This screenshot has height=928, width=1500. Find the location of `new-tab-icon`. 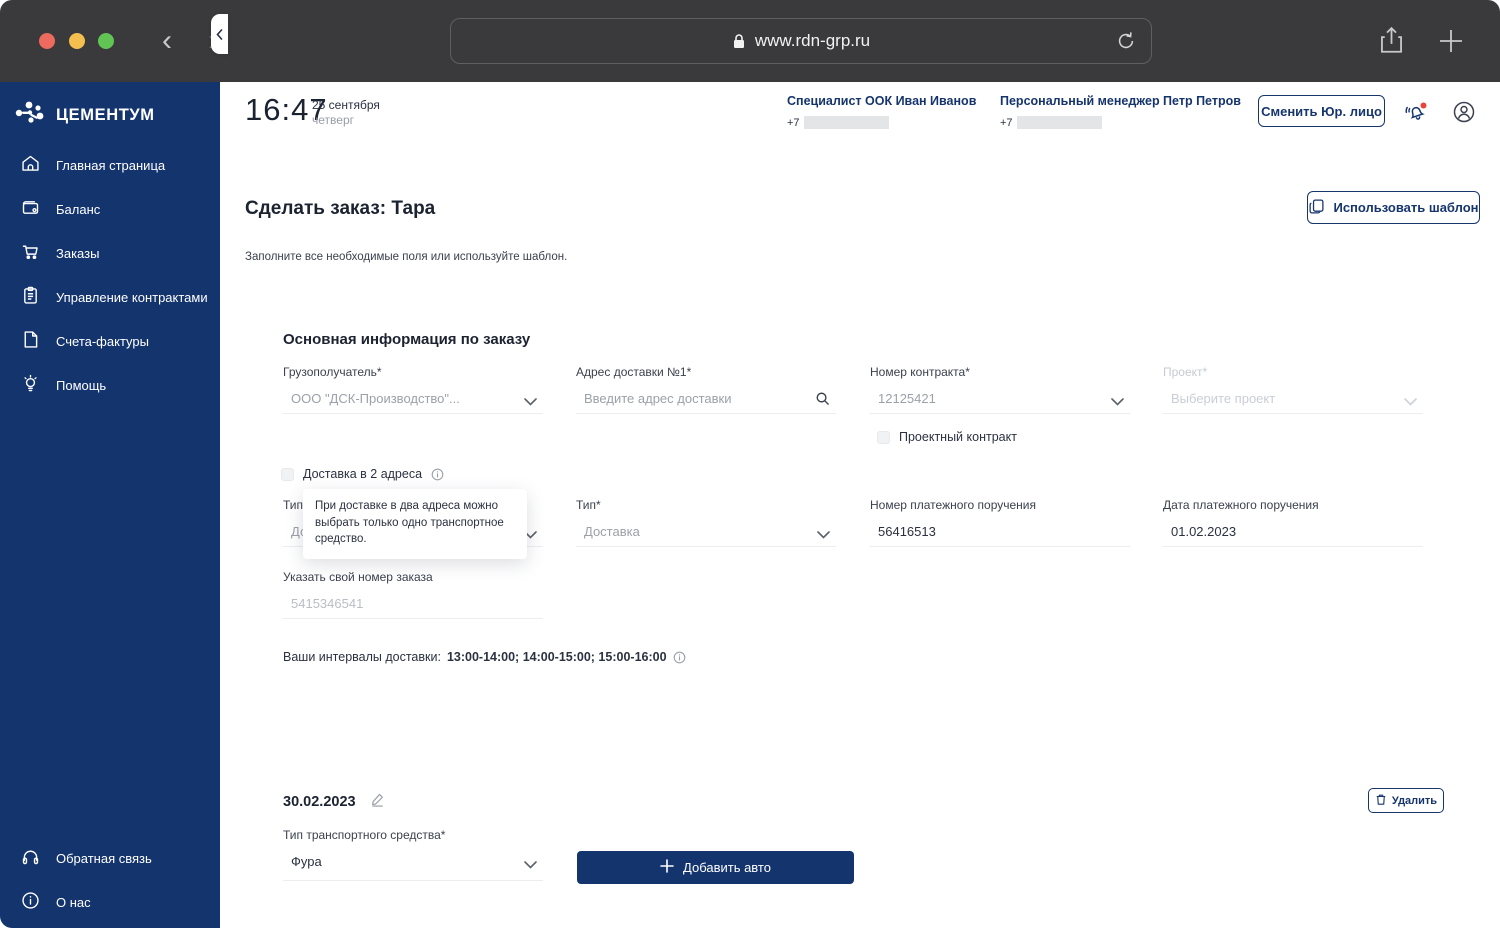

new-tab-icon is located at coordinates (1451, 43).